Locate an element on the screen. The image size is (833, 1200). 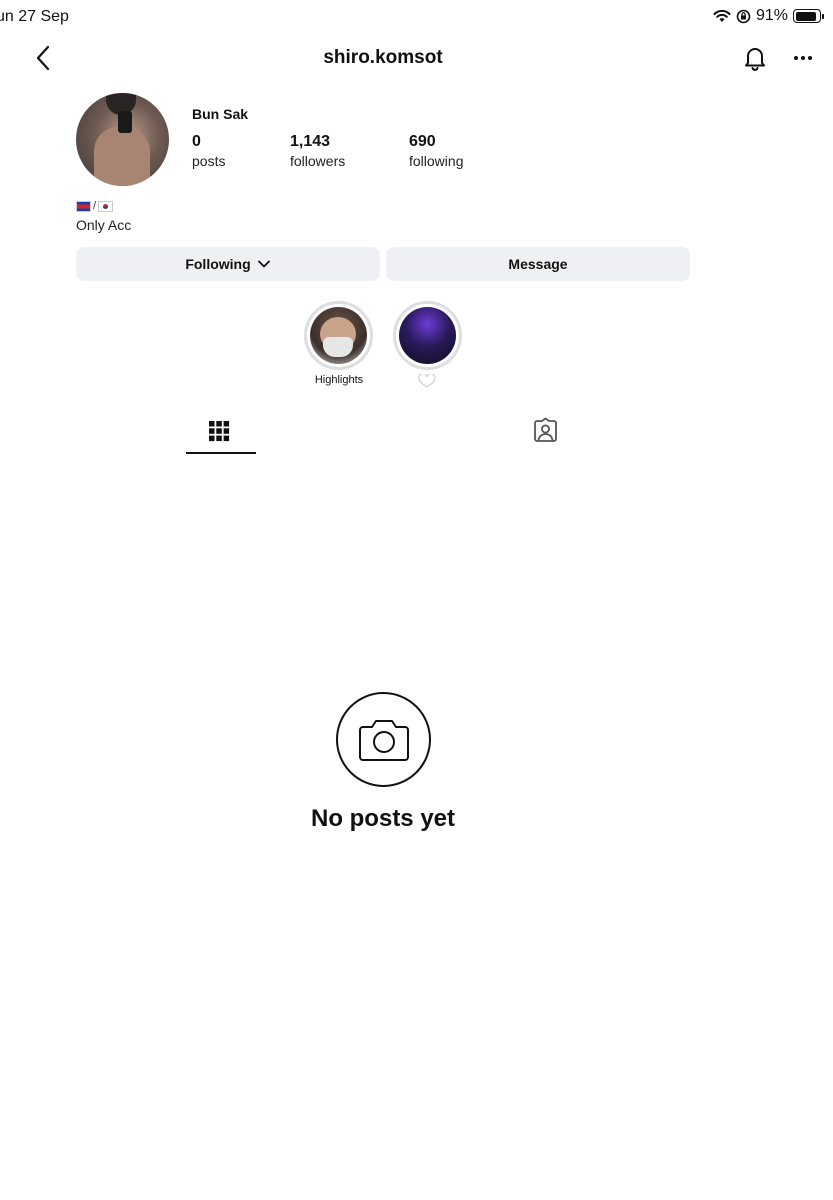
followers-label: followers is located at coordinates (318, 161).